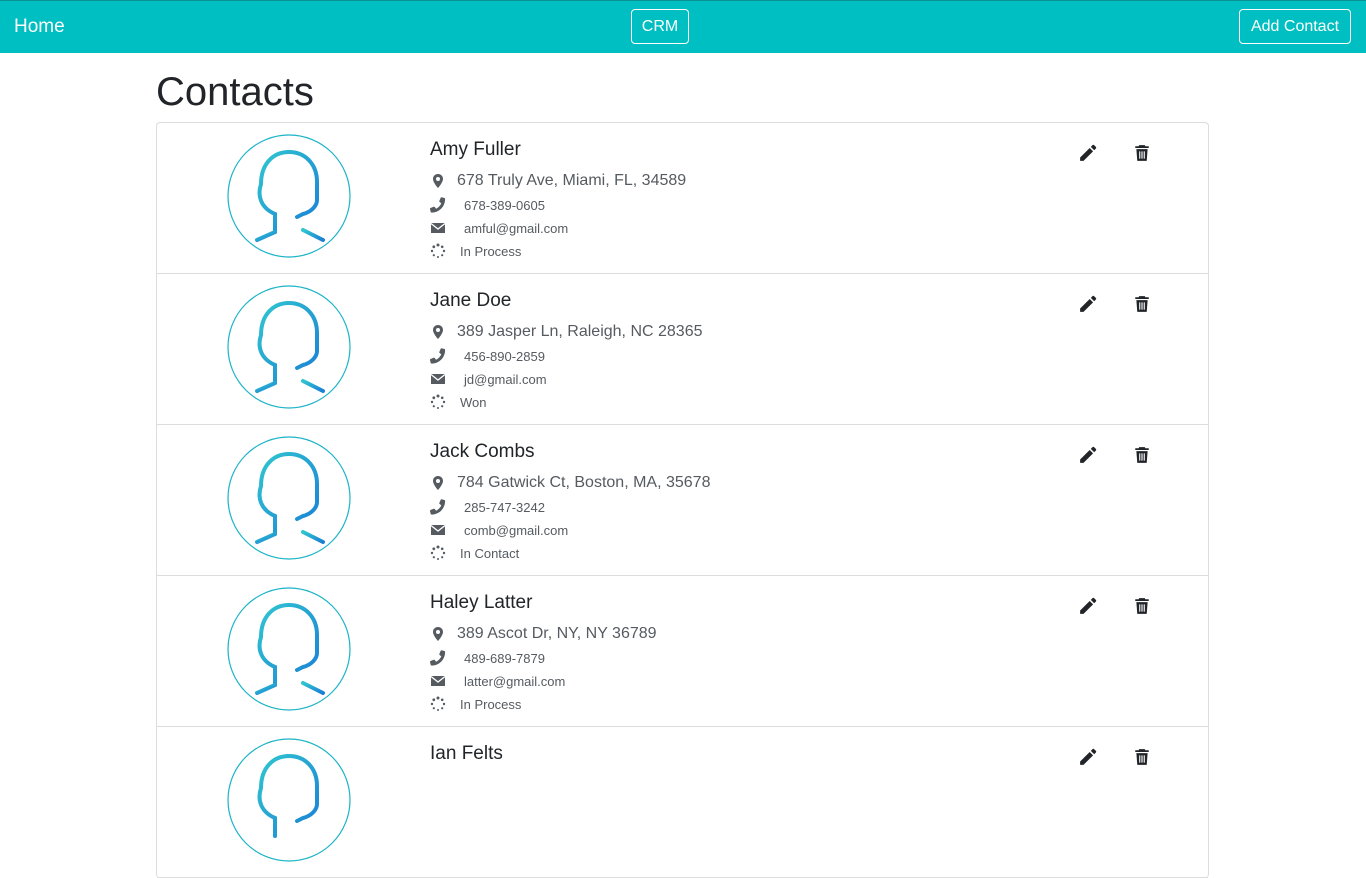  I want to click on contact-email: comb@gmail.com, so click(516, 530).